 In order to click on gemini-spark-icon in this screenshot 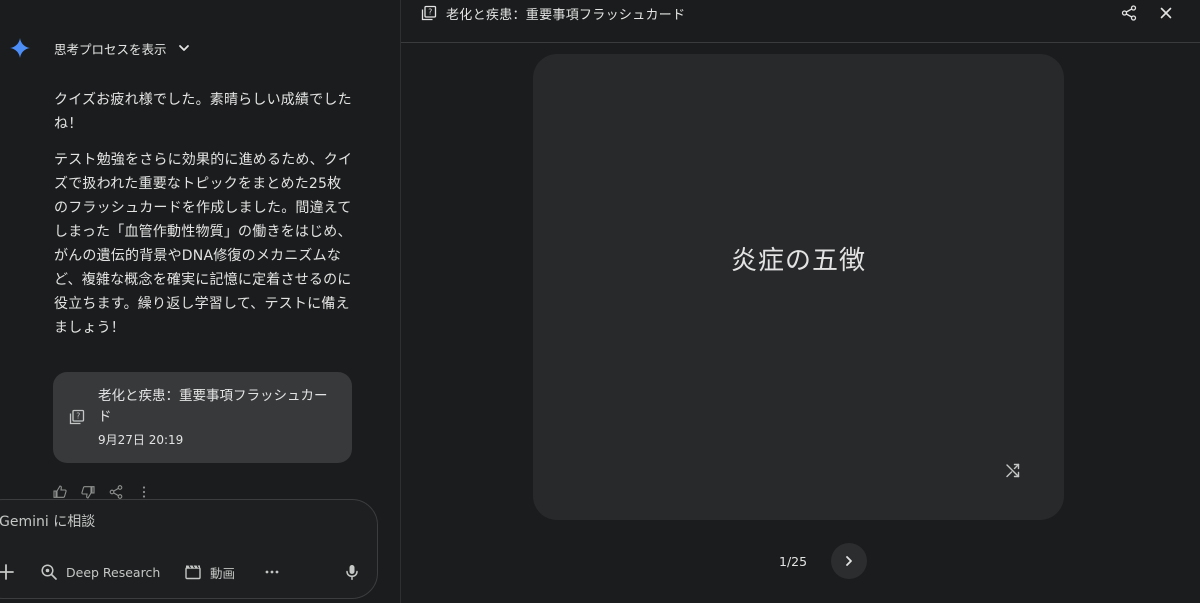, I will do `click(20, 48)`.